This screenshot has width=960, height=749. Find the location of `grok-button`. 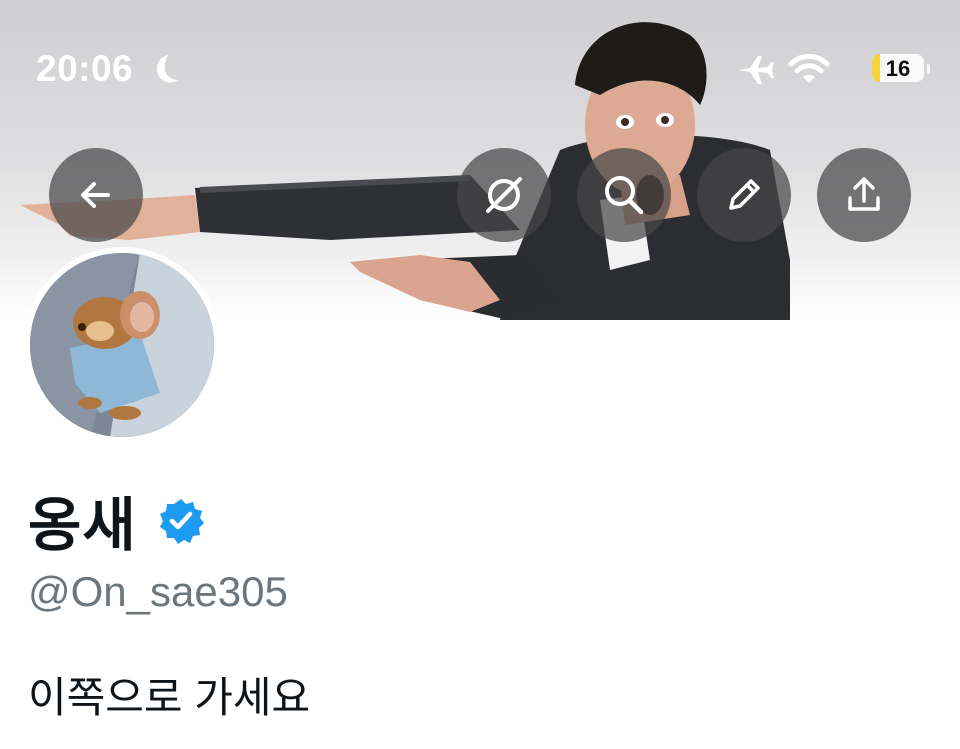

grok-button is located at coordinates (504, 195).